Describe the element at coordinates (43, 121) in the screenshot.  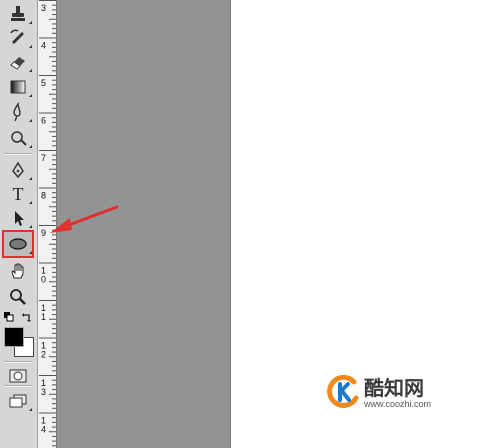
I see `ruler-label: 6` at that location.